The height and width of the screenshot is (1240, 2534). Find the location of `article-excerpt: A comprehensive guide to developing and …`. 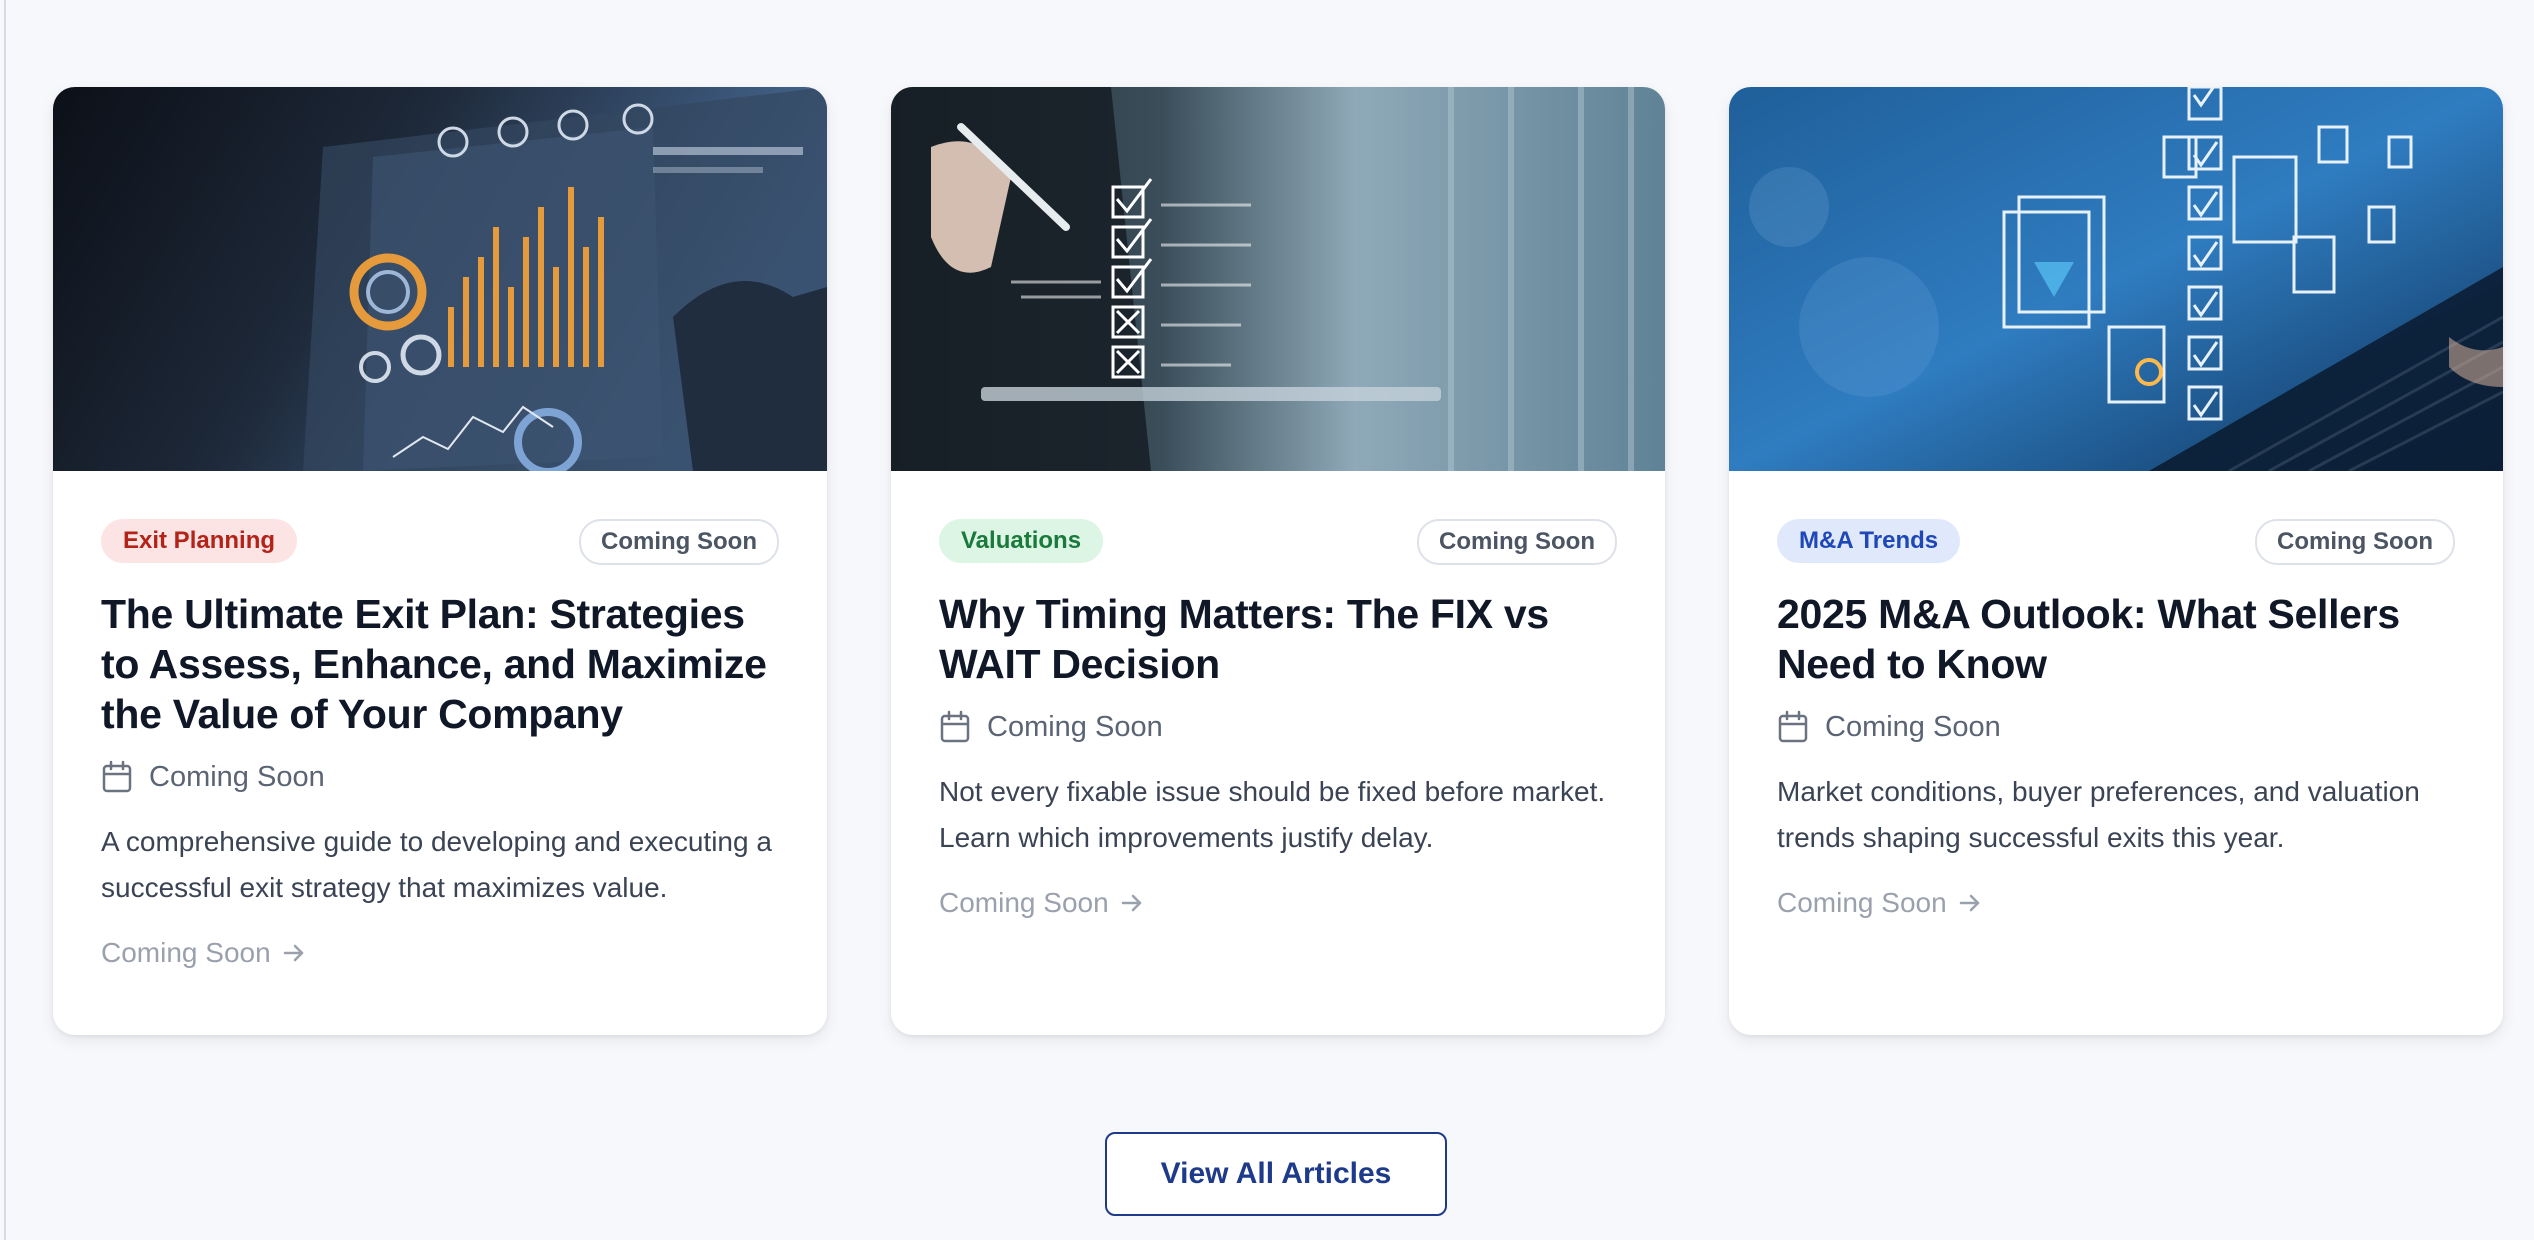

article-excerpt: A comprehensive guide to developing and … is located at coordinates (436, 864).